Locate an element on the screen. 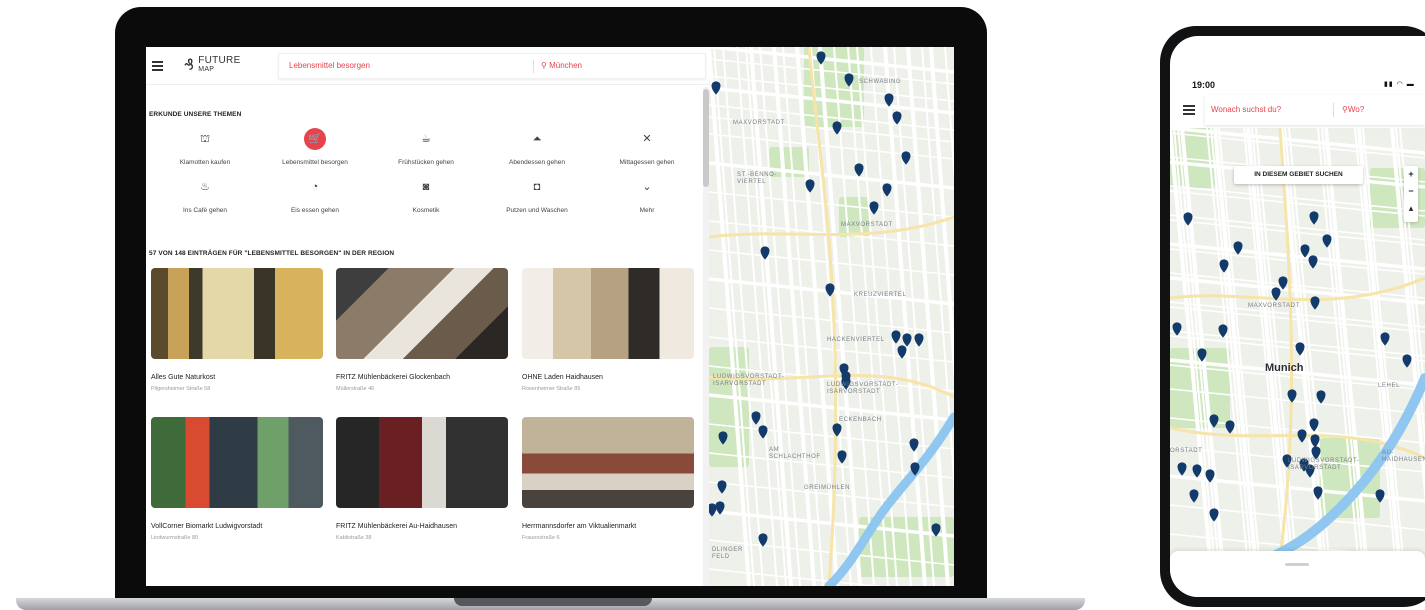 The width and height of the screenshot is (1425, 610). sheet-handle is located at coordinates (1297, 564).